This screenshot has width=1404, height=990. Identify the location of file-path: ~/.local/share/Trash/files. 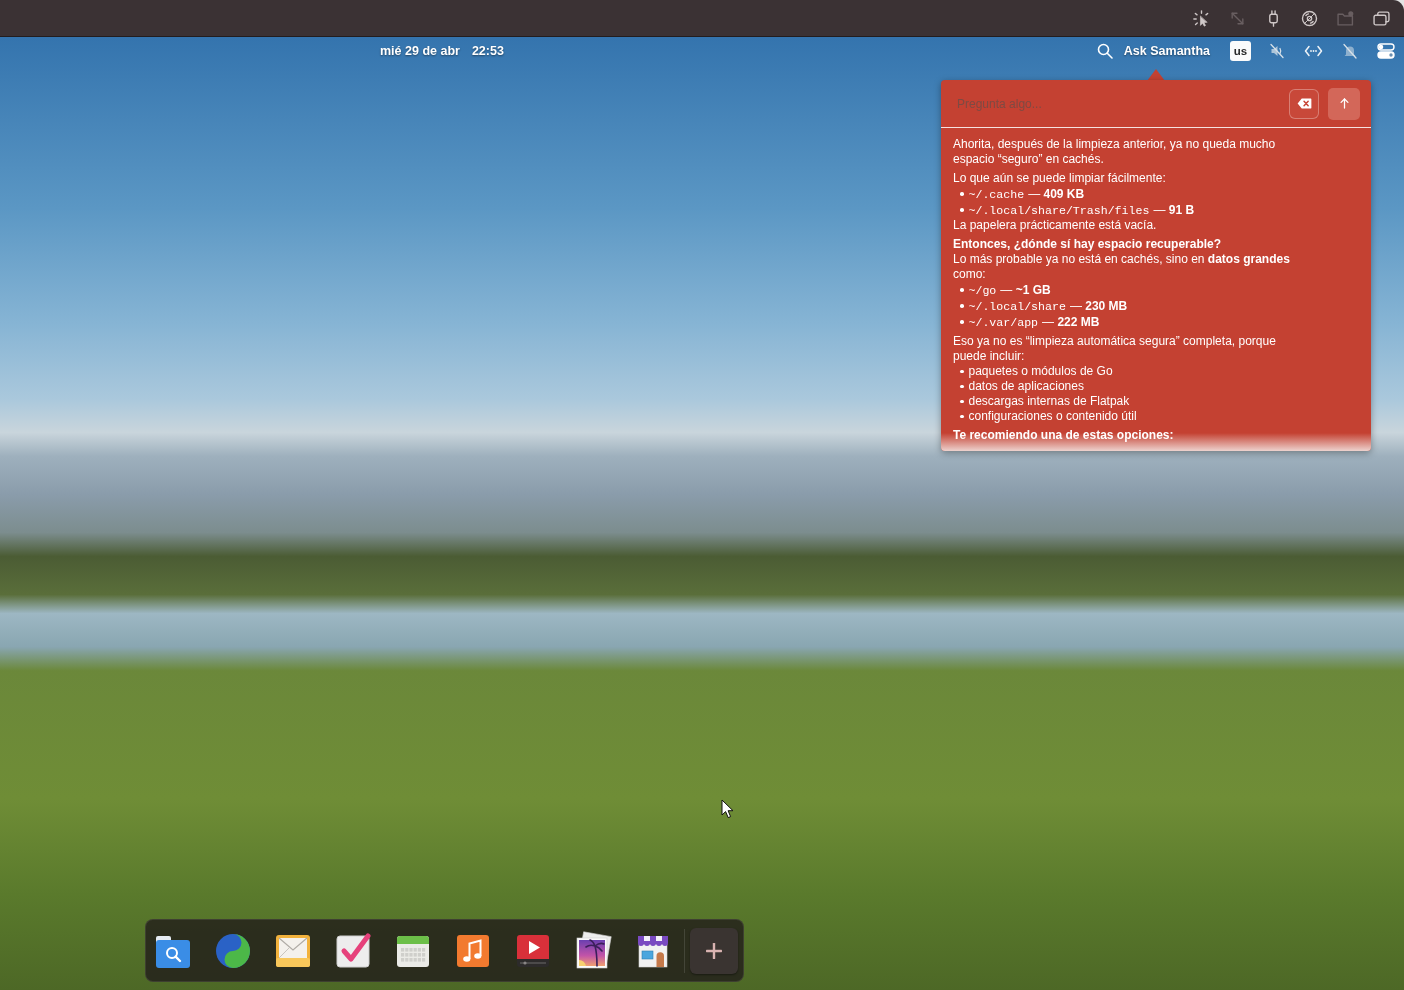
(1059, 210).